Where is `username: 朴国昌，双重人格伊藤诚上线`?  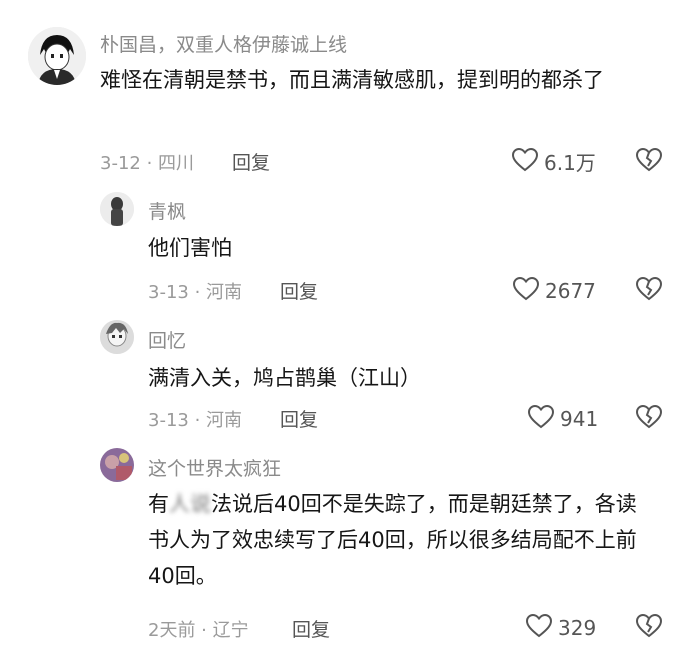 username: 朴国昌，双重人格伊藤诚上线 is located at coordinates (223, 43).